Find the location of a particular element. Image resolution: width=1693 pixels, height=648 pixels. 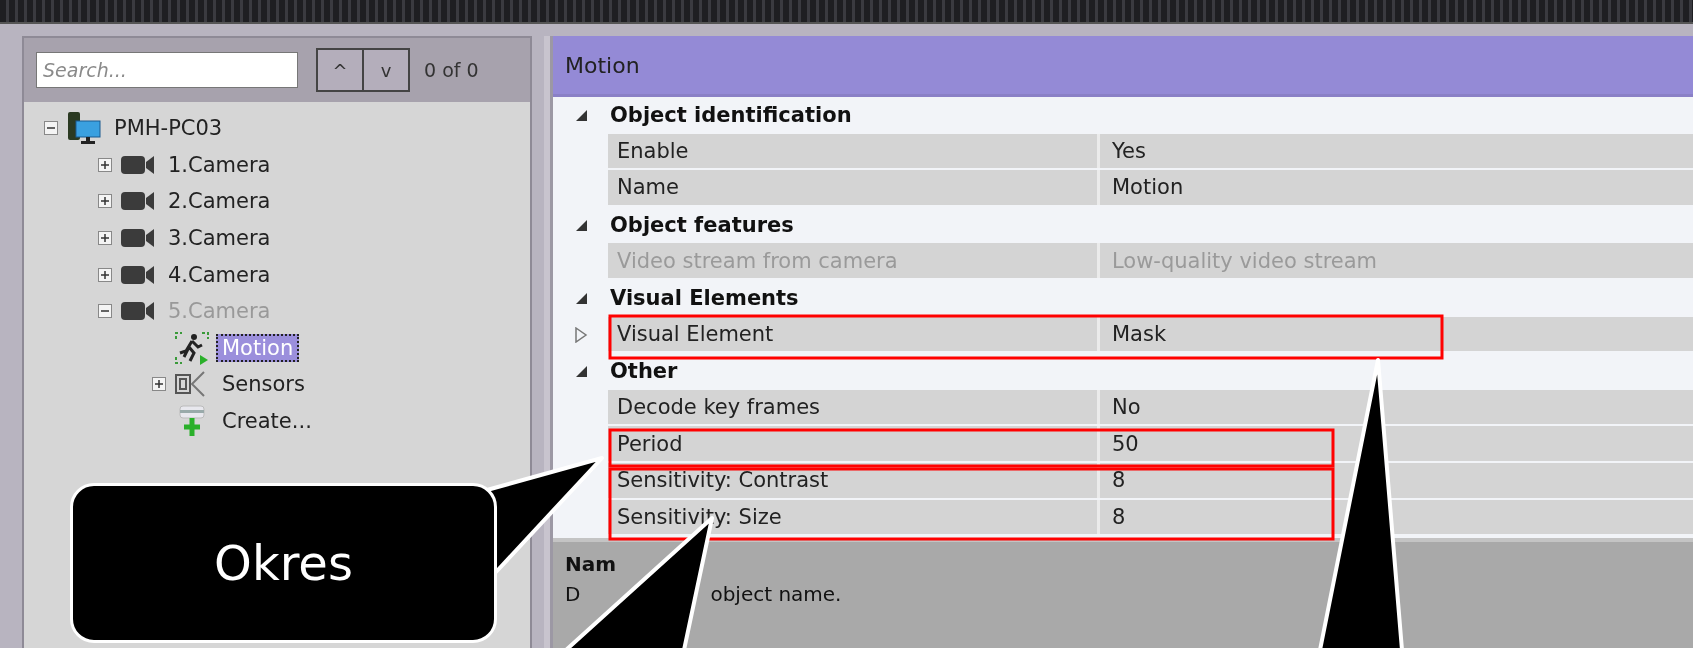

running-person-icon is located at coordinates (192, 347).